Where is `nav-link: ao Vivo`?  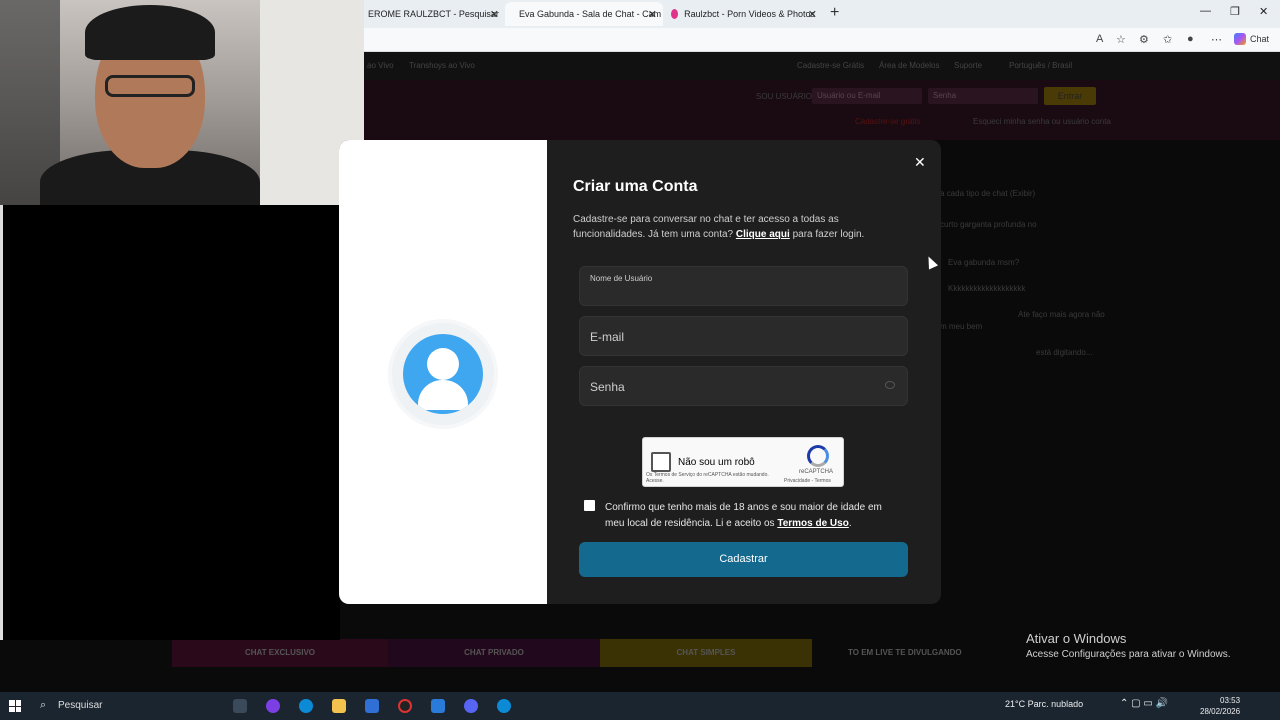
nav-link: ao Vivo is located at coordinates (380, 65).